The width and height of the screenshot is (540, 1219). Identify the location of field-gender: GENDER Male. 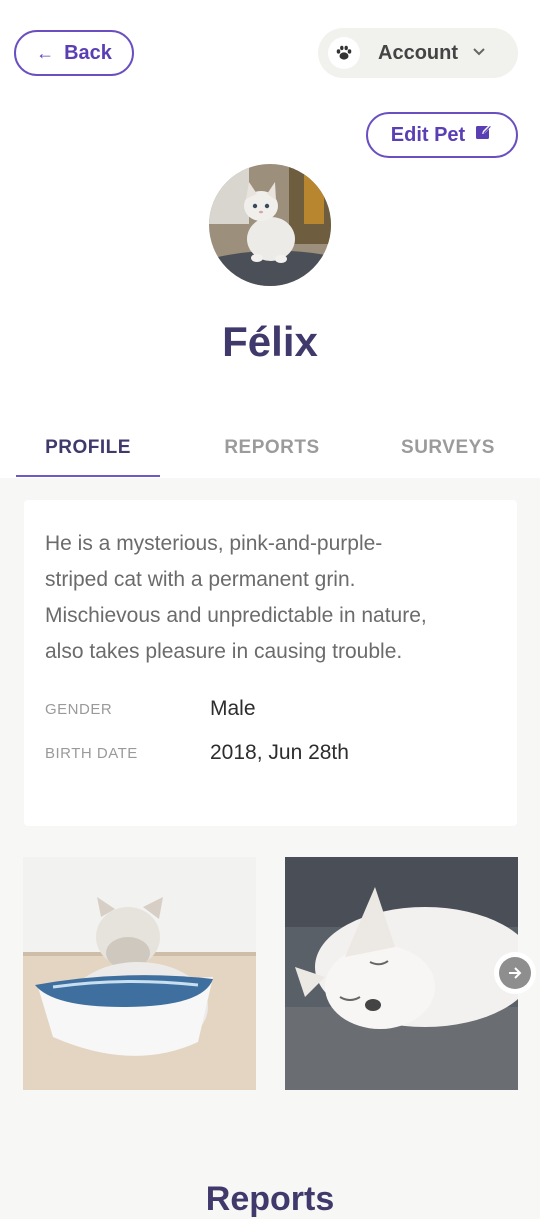
(270, 709).